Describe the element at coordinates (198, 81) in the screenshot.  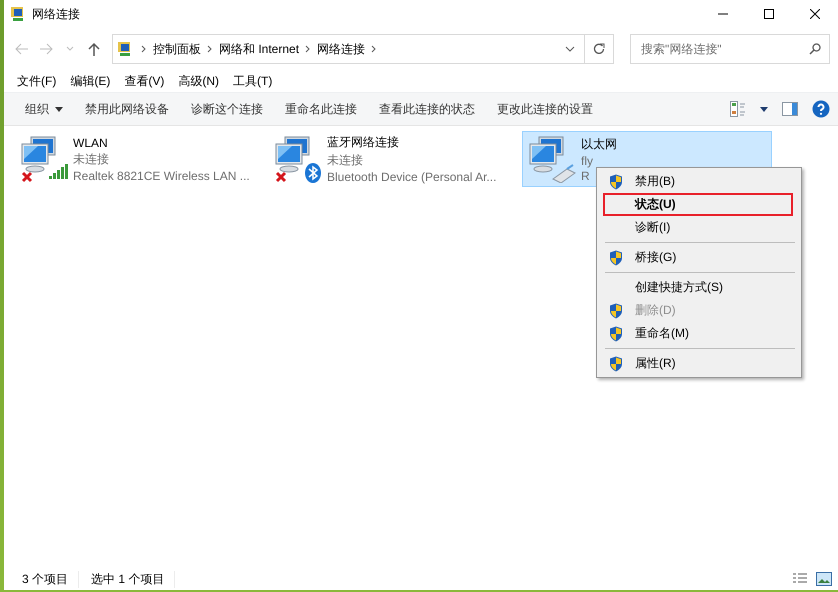
I see `menu-item: 高级(N)` at that location.